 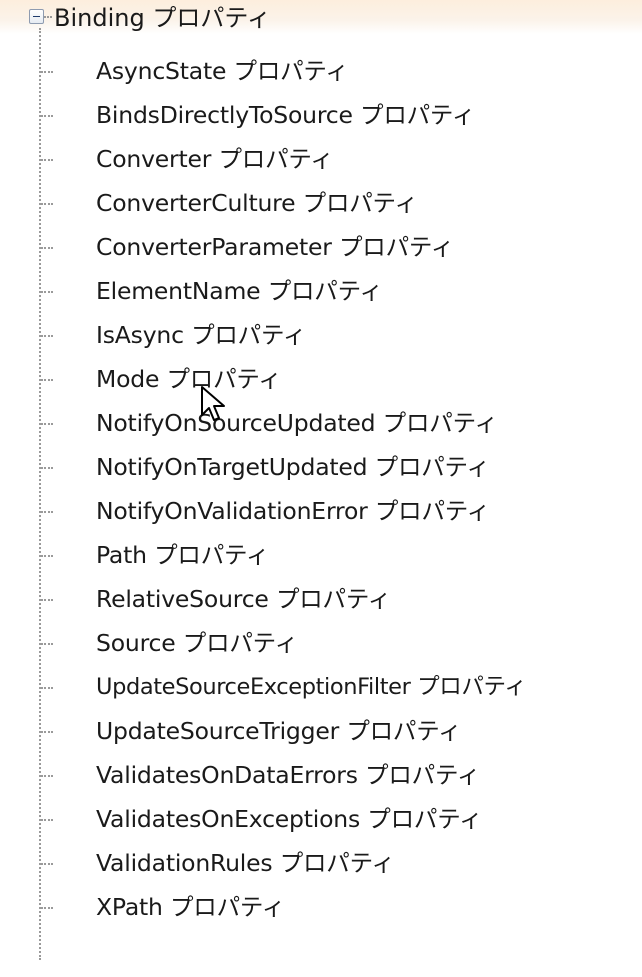 I want to click on tree-item: Converter プロパティ, so click(x=321, y=159).